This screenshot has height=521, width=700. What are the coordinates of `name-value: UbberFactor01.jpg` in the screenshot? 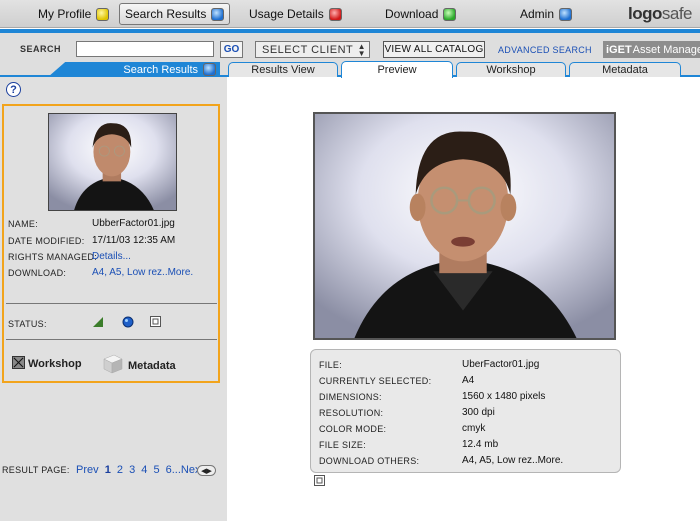 It's located at (133, 223).